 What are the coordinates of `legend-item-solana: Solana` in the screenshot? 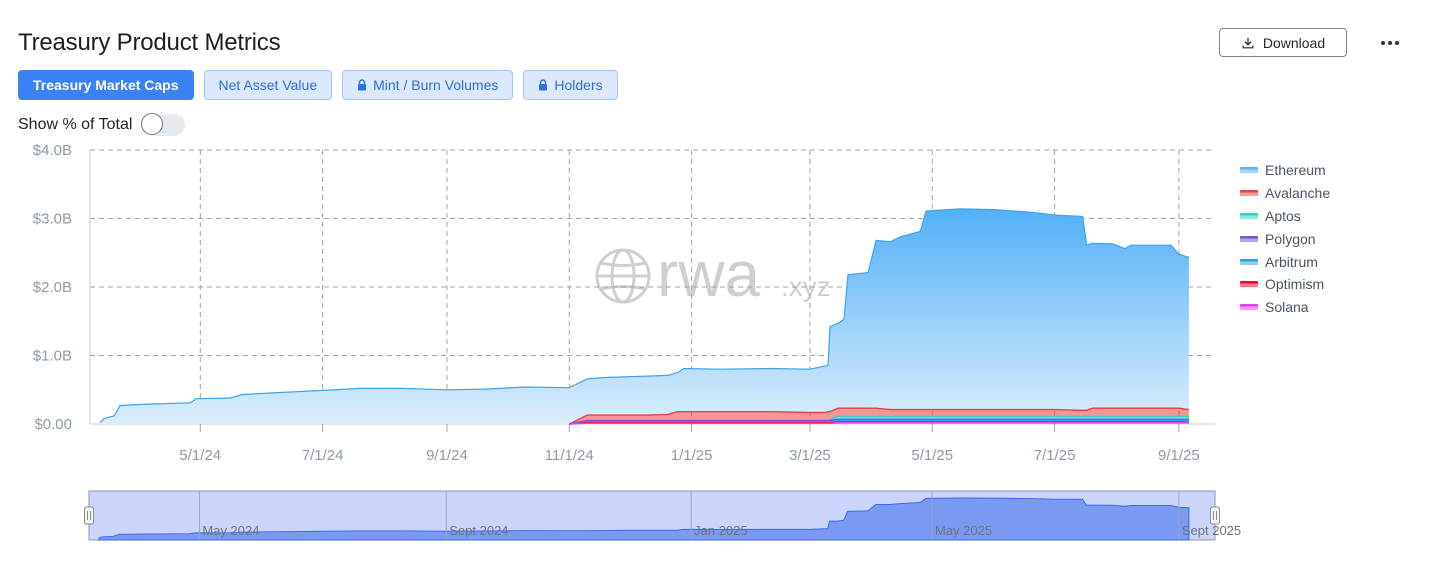 It's located at (1285, 307).